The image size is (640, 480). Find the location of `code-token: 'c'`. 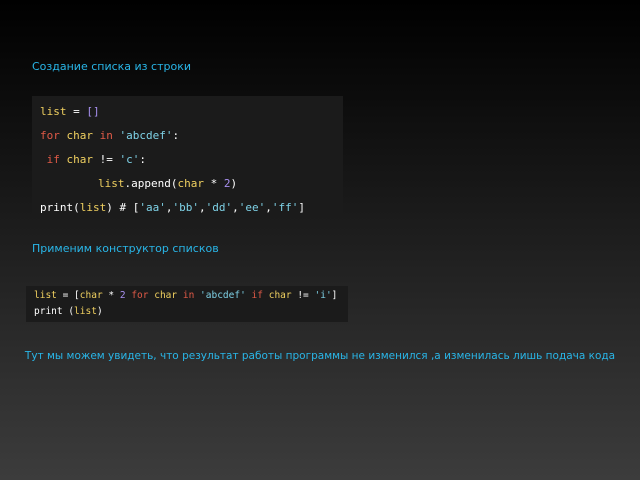

code-token: 'c' is located at coordinates (129, 159).